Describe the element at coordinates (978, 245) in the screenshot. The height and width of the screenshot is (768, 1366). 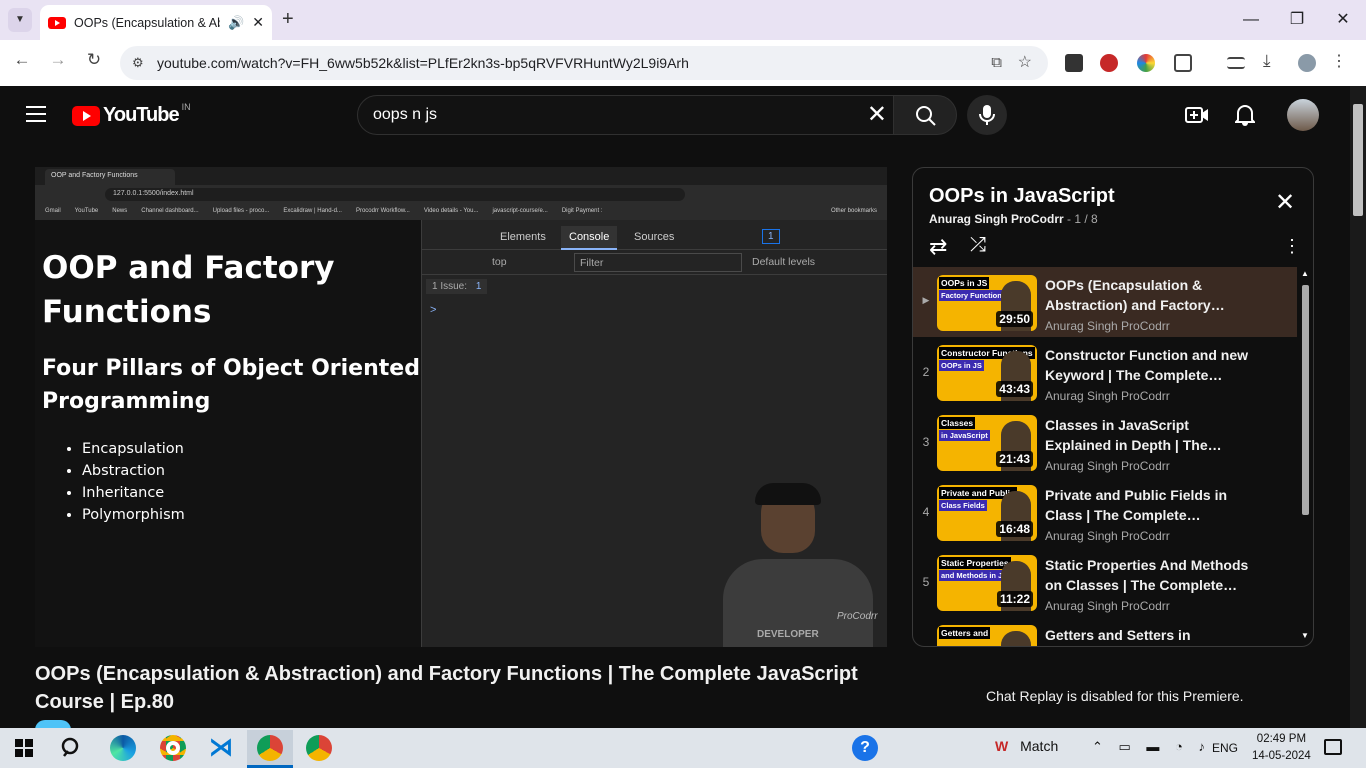
I see `shuffle-icon: ⤮` at that location.